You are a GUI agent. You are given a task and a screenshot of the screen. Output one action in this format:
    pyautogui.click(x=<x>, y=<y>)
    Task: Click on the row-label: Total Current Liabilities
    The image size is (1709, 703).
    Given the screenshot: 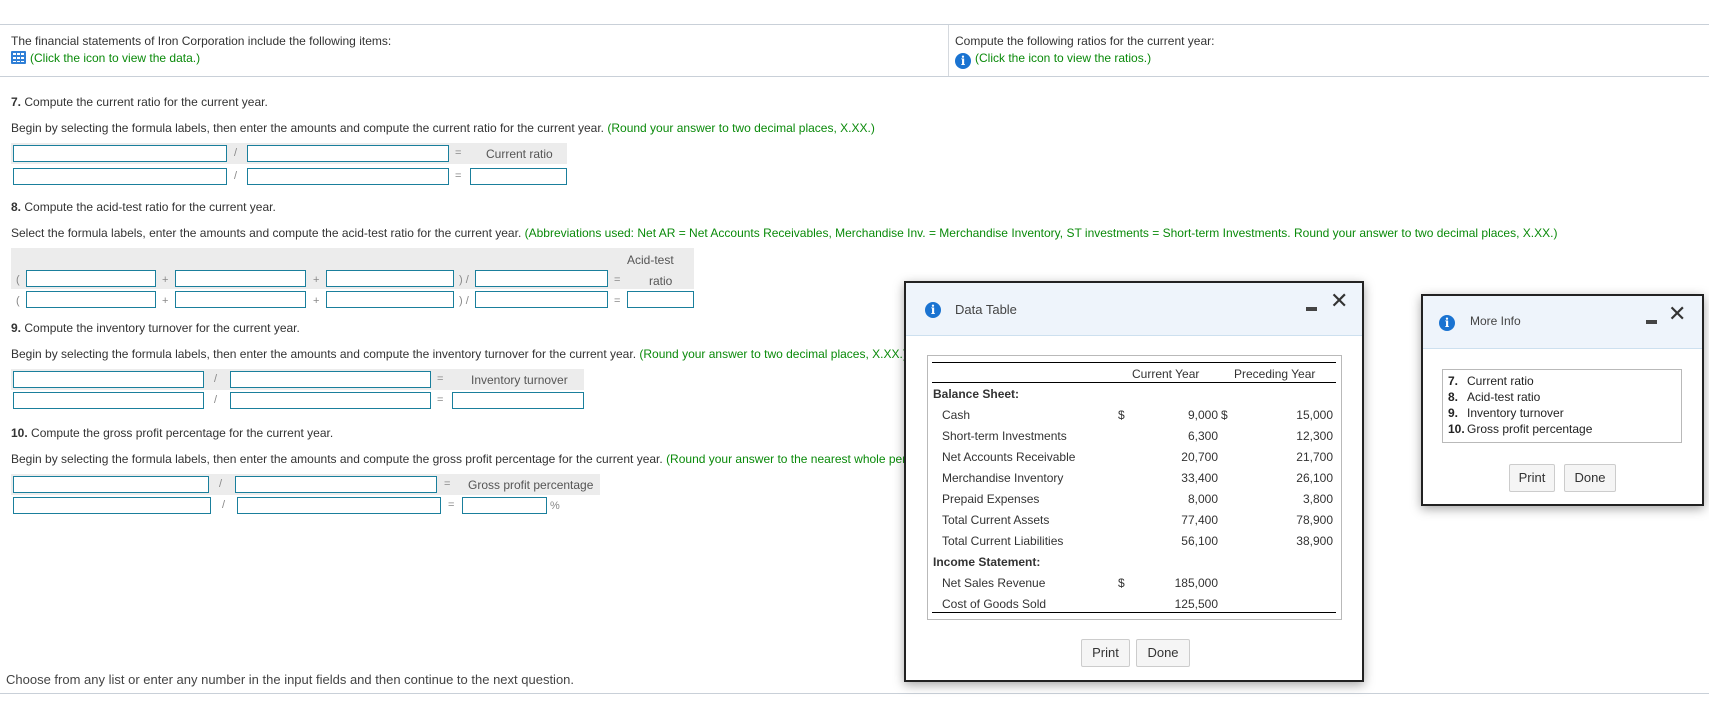 What is the action you would take?
    pyautogui.click(x=1003, y=541)
    